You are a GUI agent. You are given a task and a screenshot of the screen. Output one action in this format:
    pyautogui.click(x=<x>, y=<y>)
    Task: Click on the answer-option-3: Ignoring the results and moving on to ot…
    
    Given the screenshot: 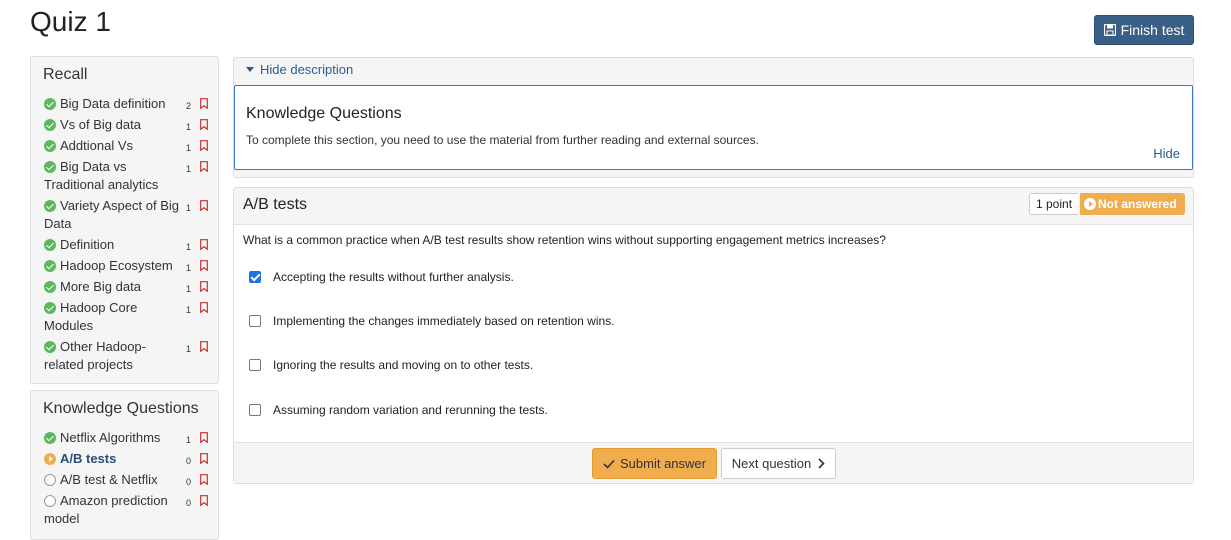 What is the action you would take?
    pyautogui.click(x=391, y=365)
    